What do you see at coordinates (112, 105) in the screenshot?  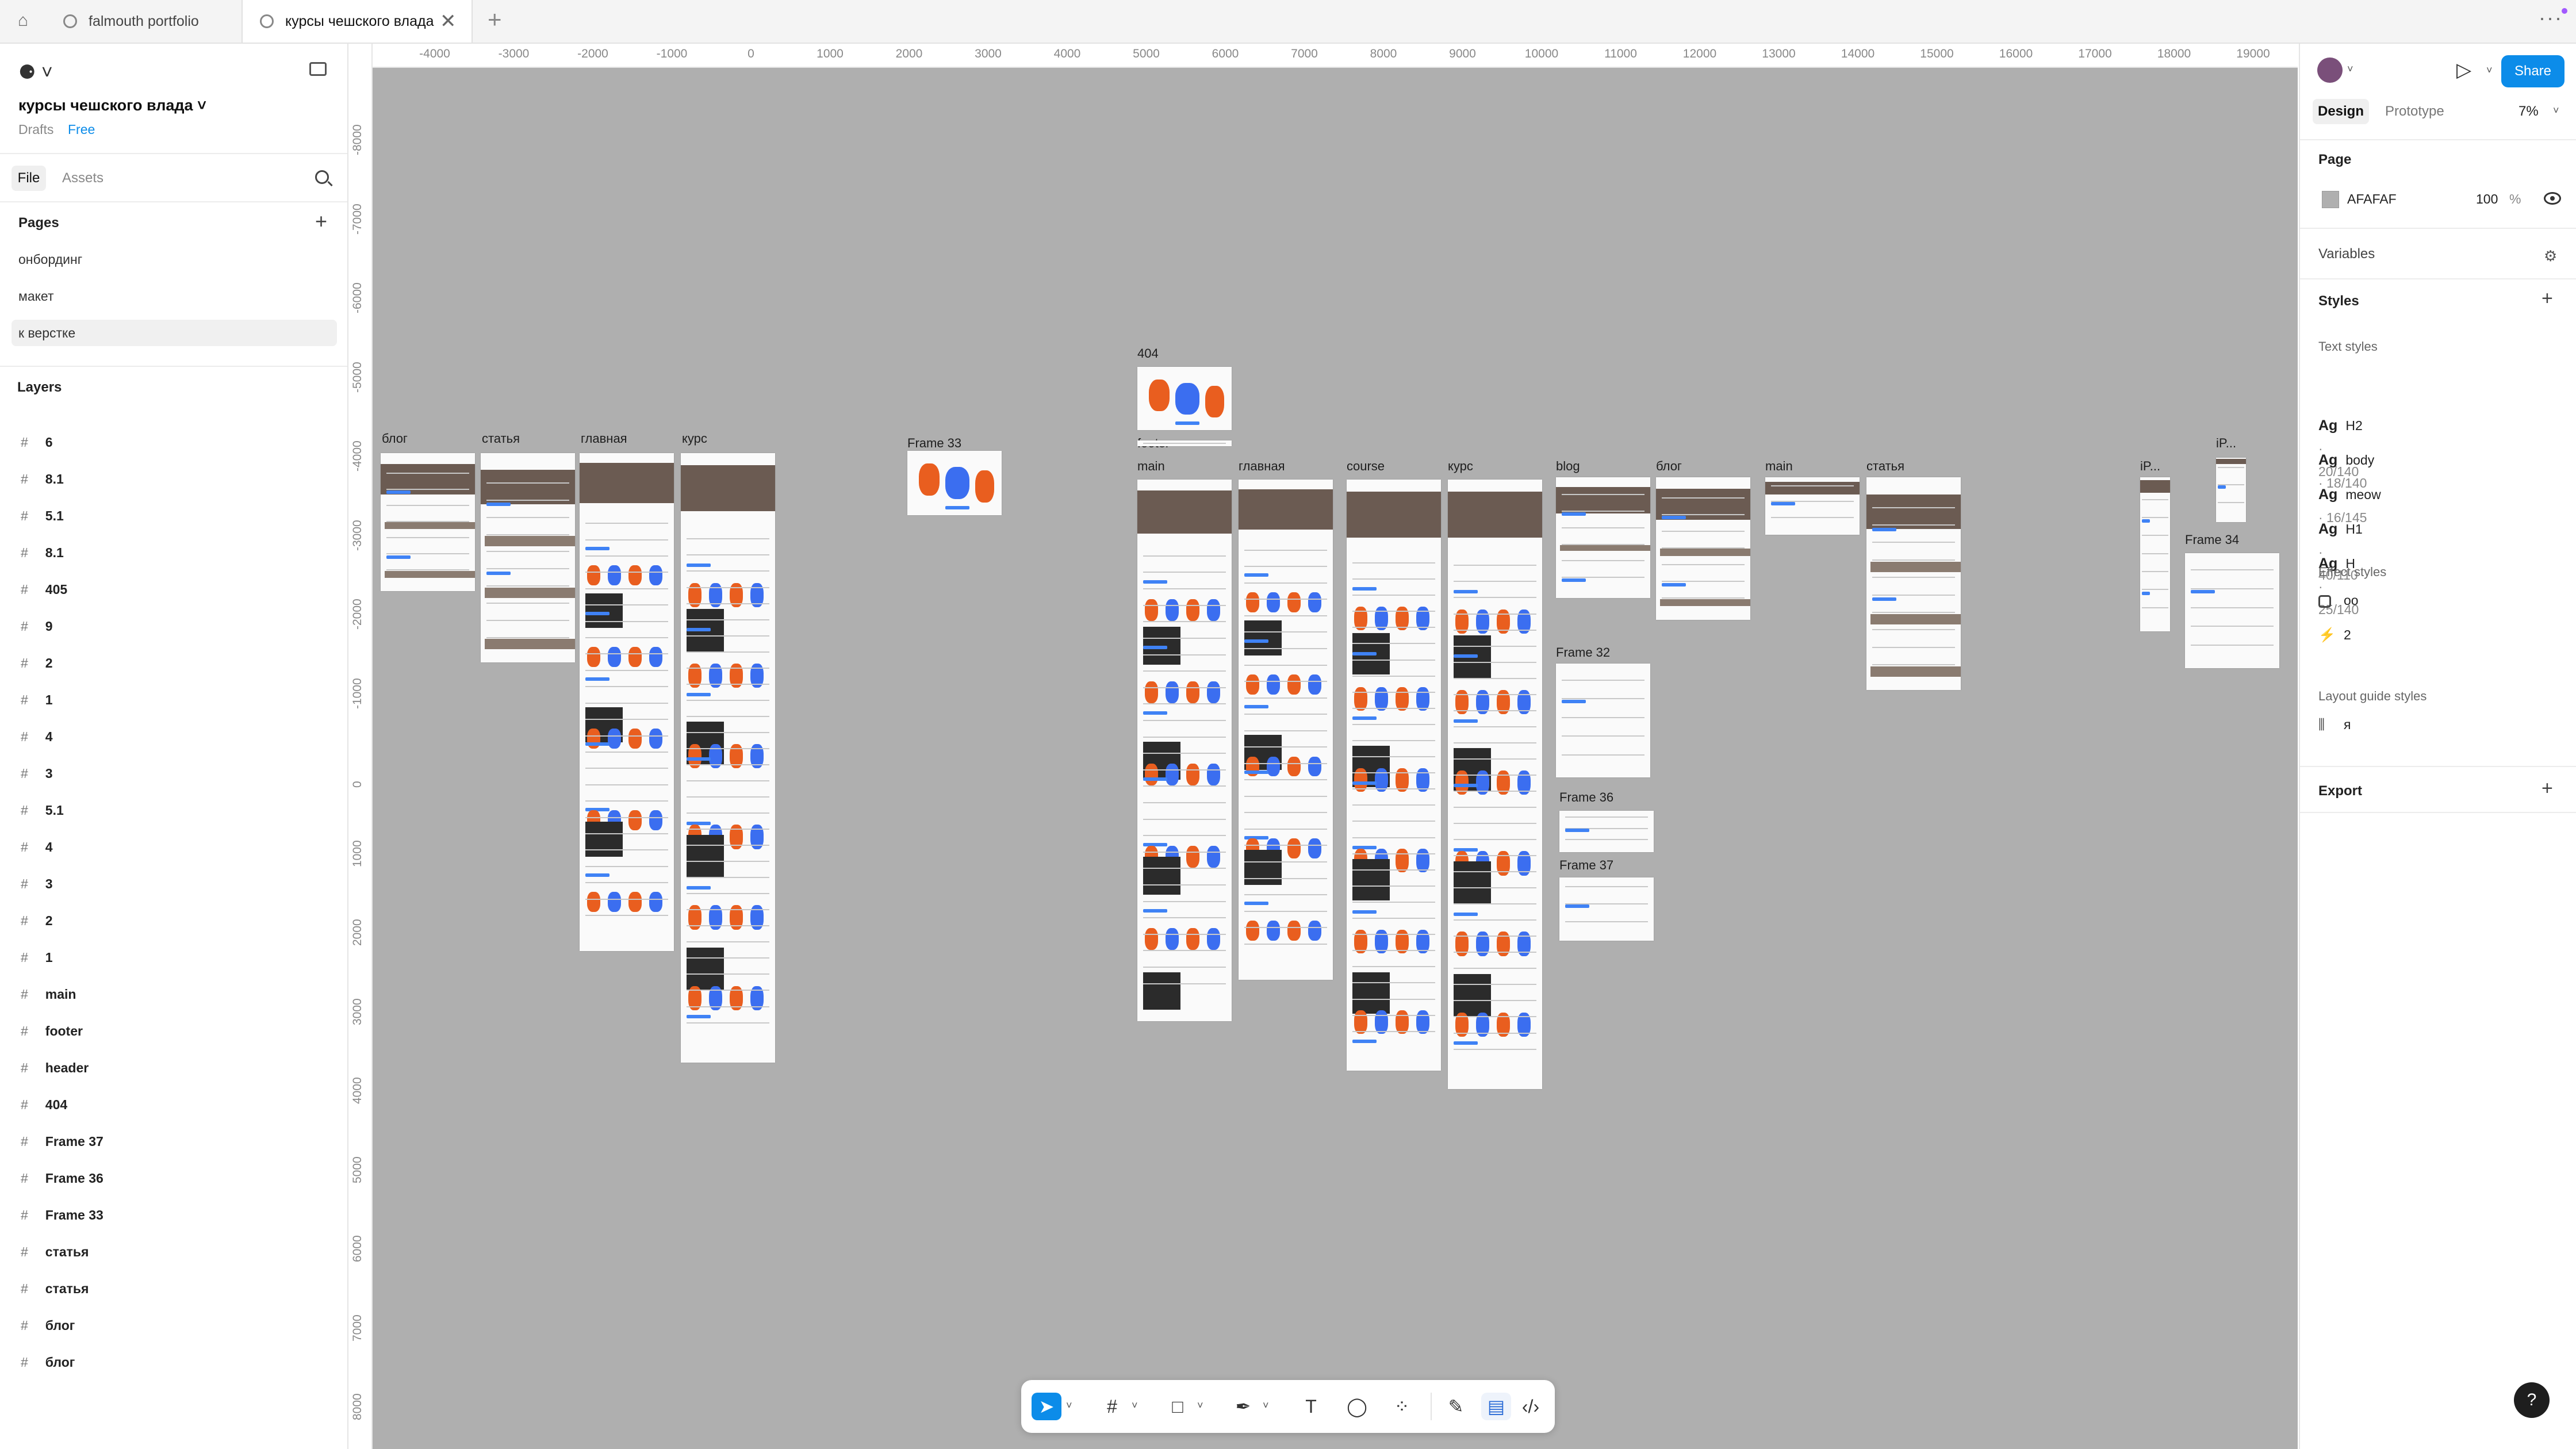 I see `file-title: курсы чешского влада ˅` at bounding box center [112, 105].